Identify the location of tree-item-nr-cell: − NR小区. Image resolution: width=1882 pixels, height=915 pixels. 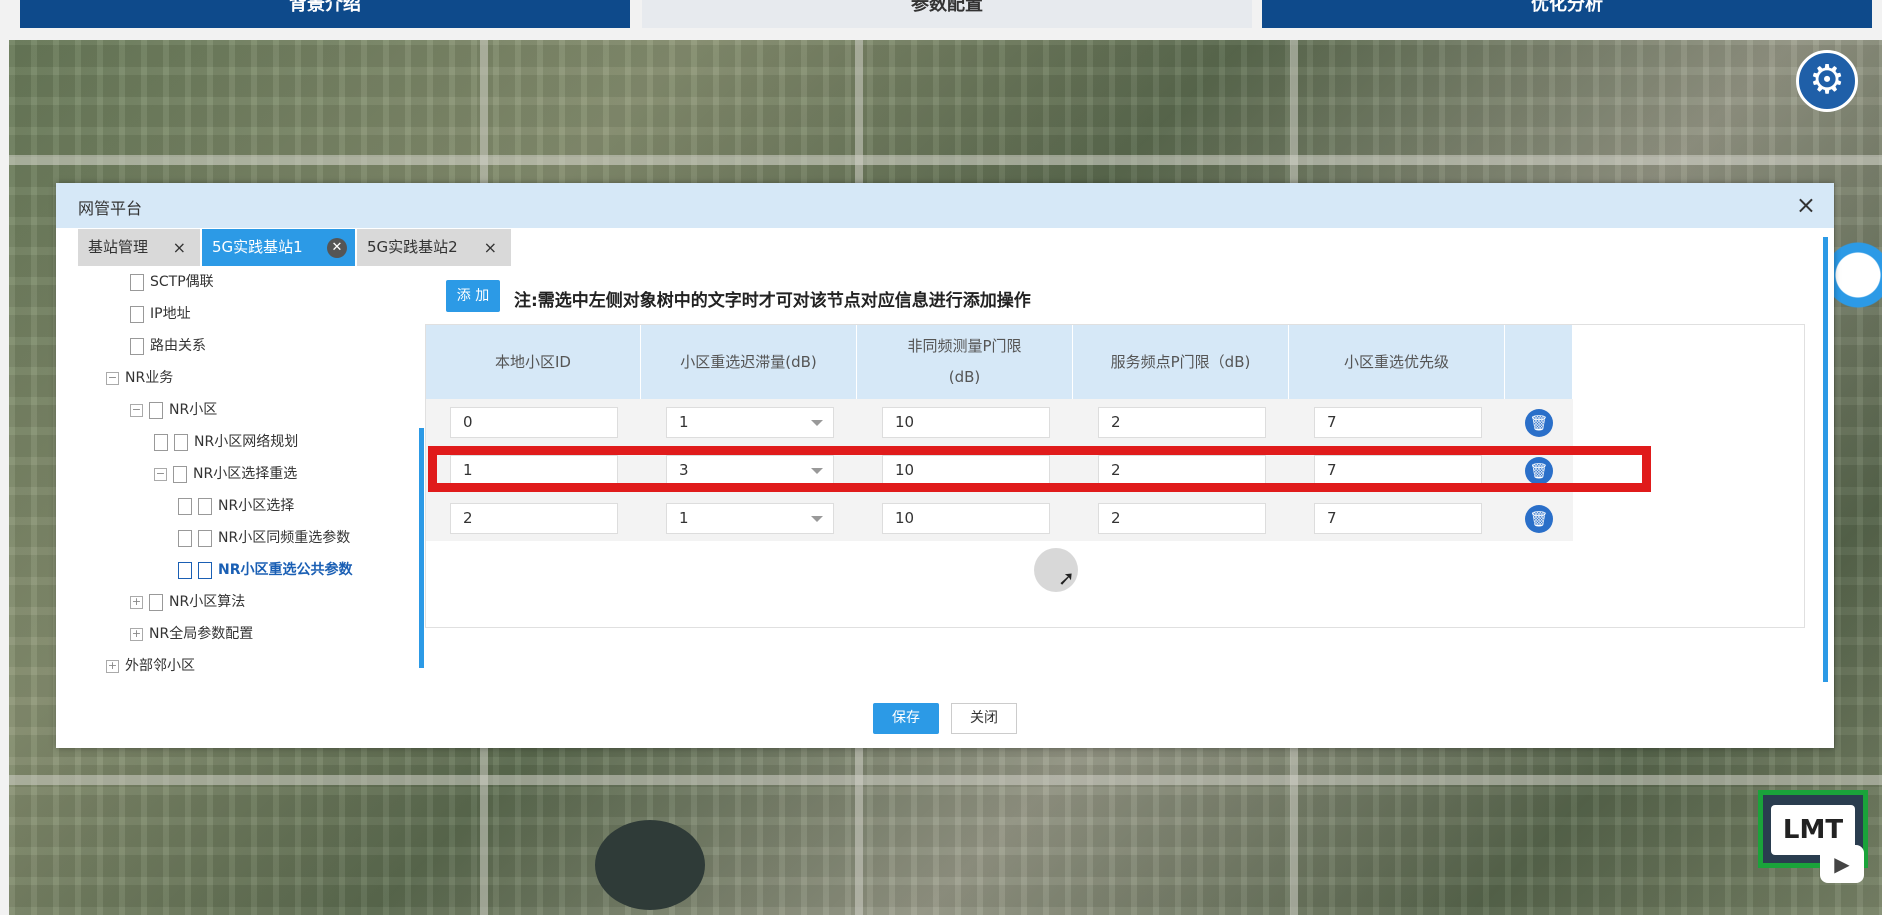
(173, 409).